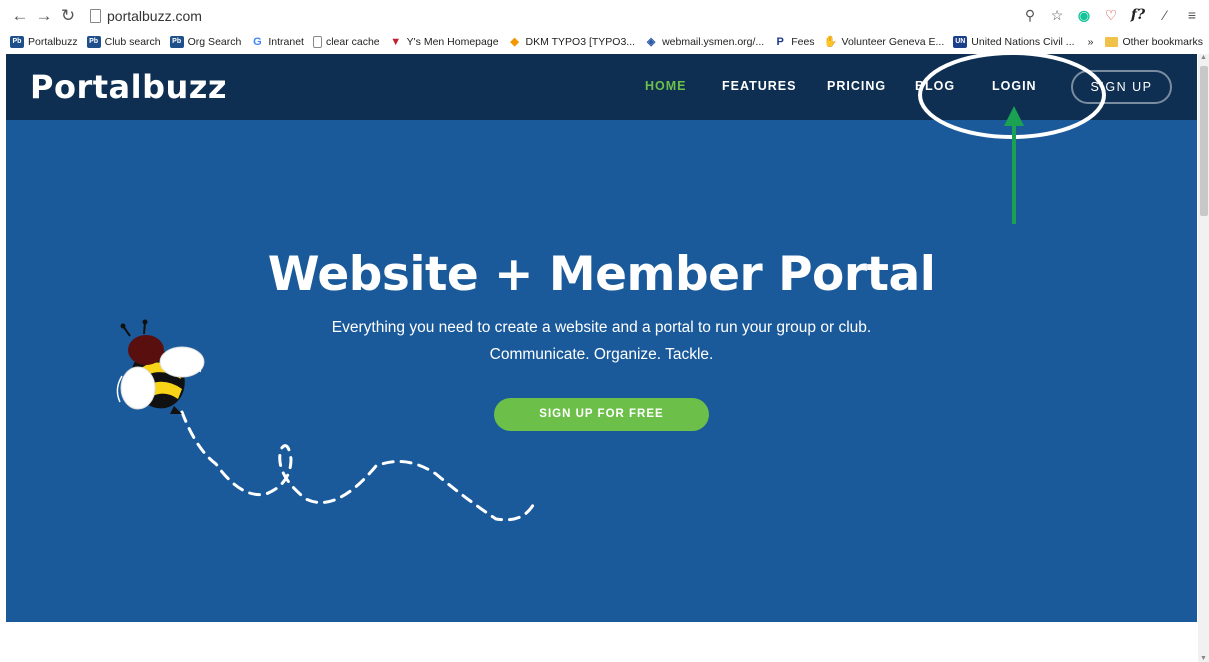 This screenshot has width=1209, height=662. I want to click on bee-illustration, so click(327, 420).